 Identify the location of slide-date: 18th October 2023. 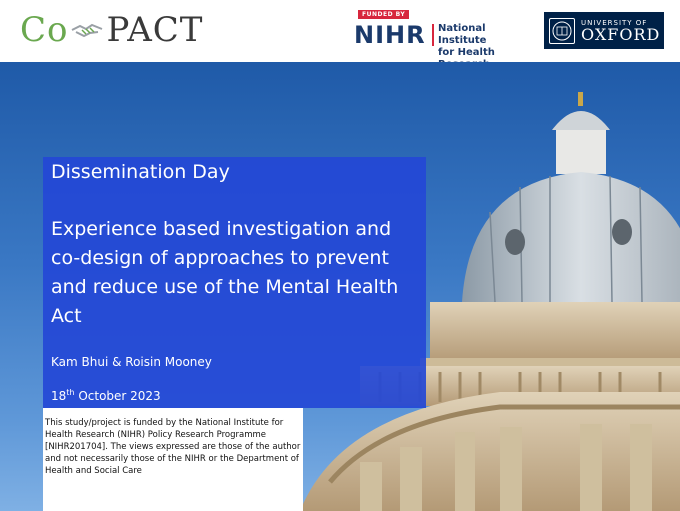
(106, 395).